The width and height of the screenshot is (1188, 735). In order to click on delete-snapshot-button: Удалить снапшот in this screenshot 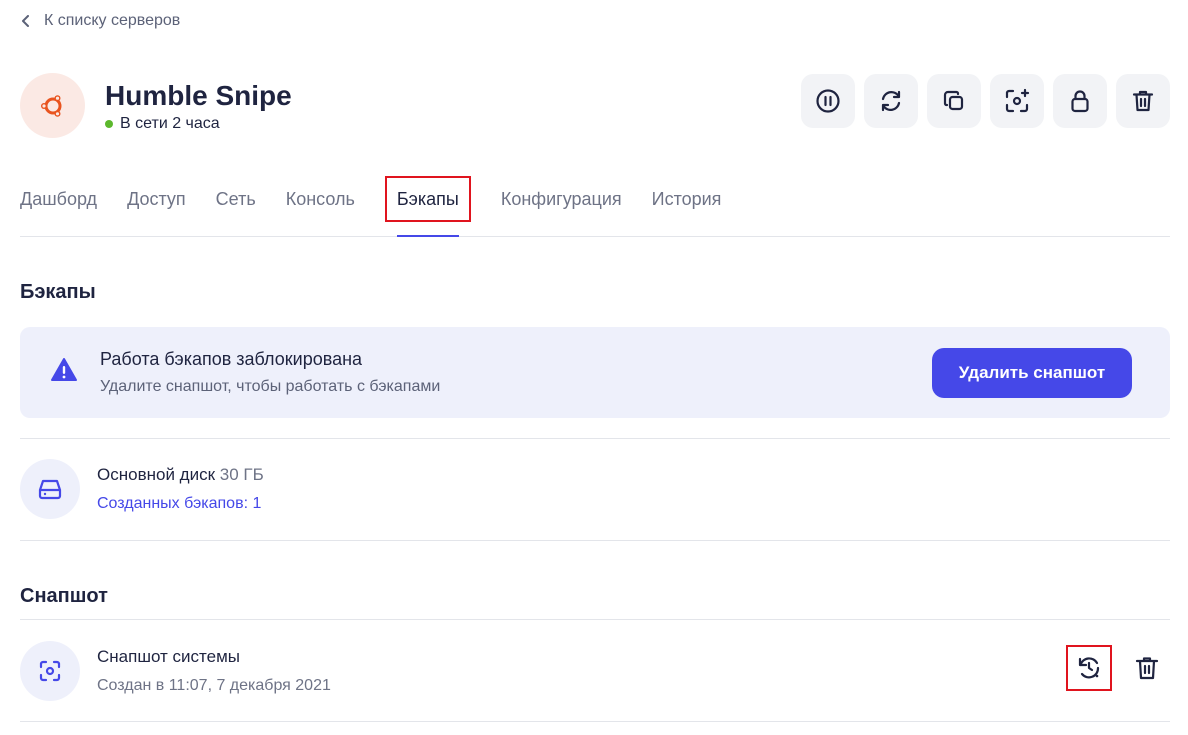, I will do `click(1032, 373)`.